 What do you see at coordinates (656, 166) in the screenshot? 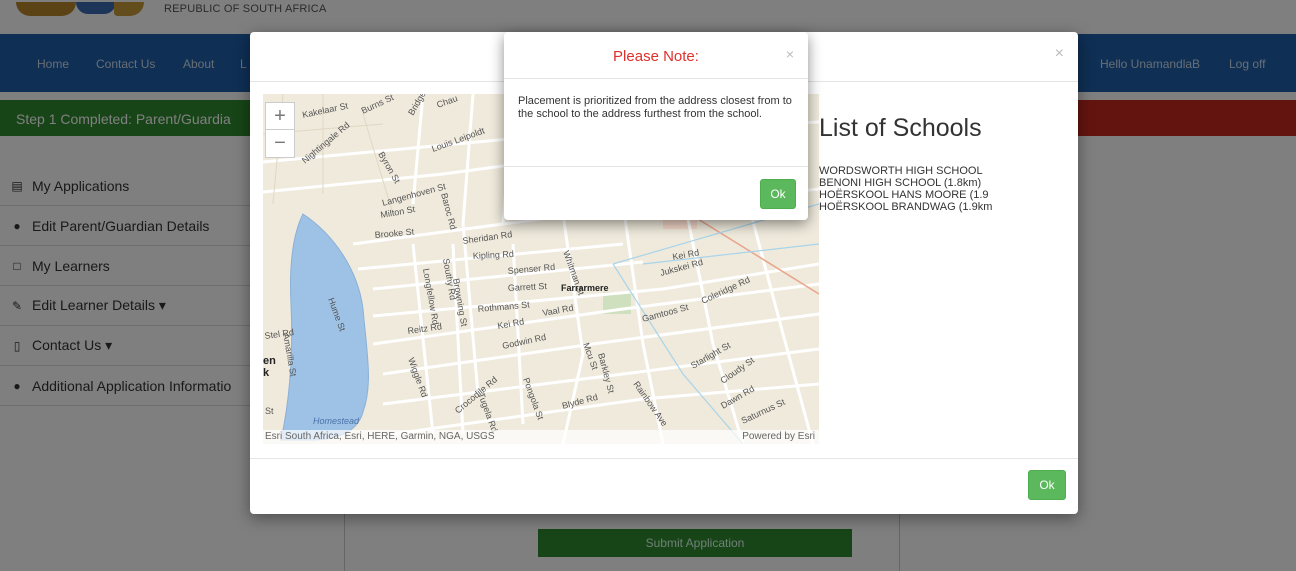
I see `note-footer-divider` at bounding box center [656, 166].